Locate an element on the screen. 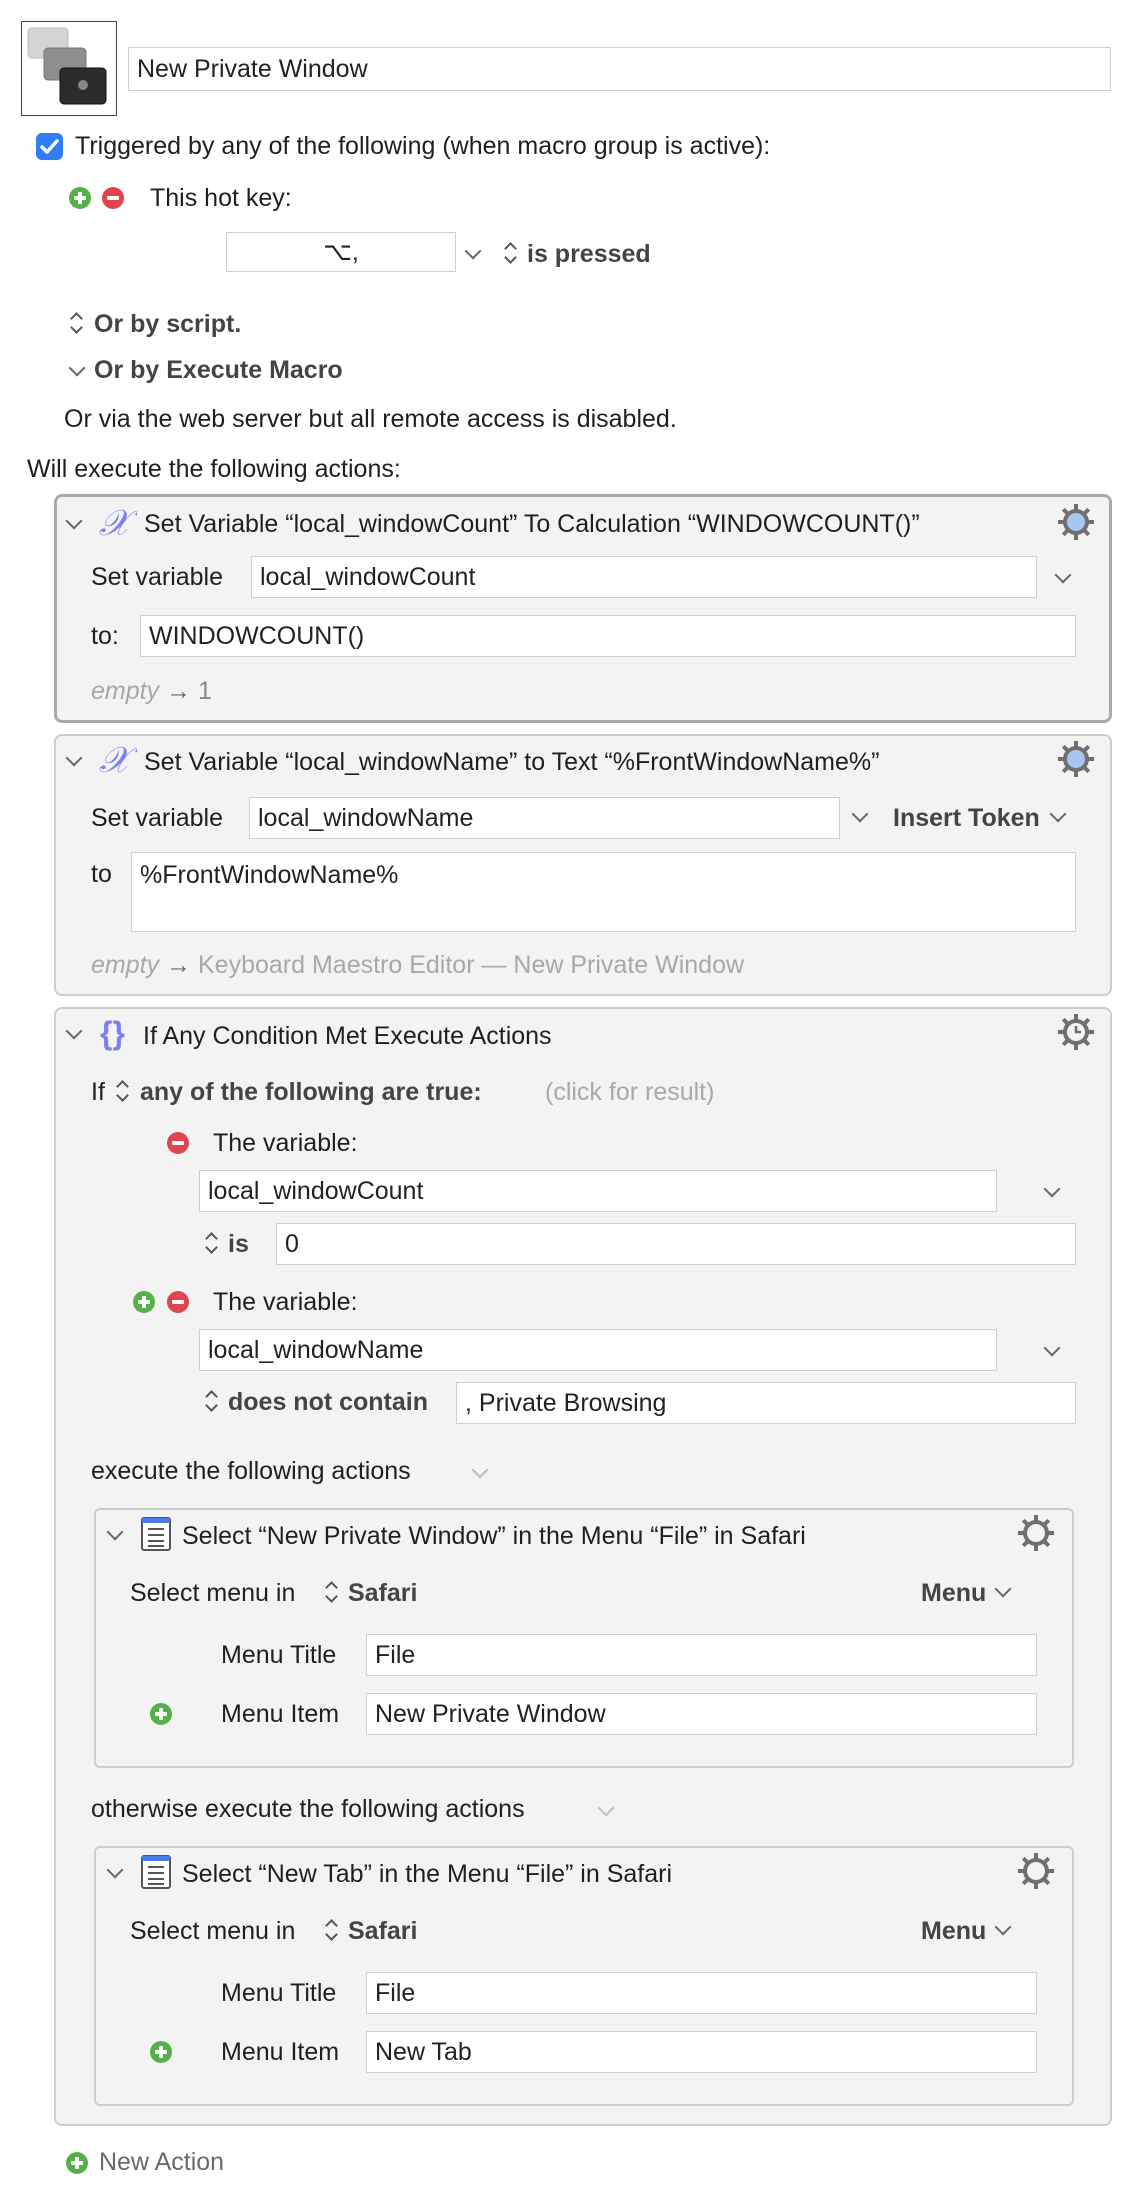 Image resolution: width=1134 pixels, height=2196 pixels. or-by-script: Or by script. is located at coordinates (167, 324).